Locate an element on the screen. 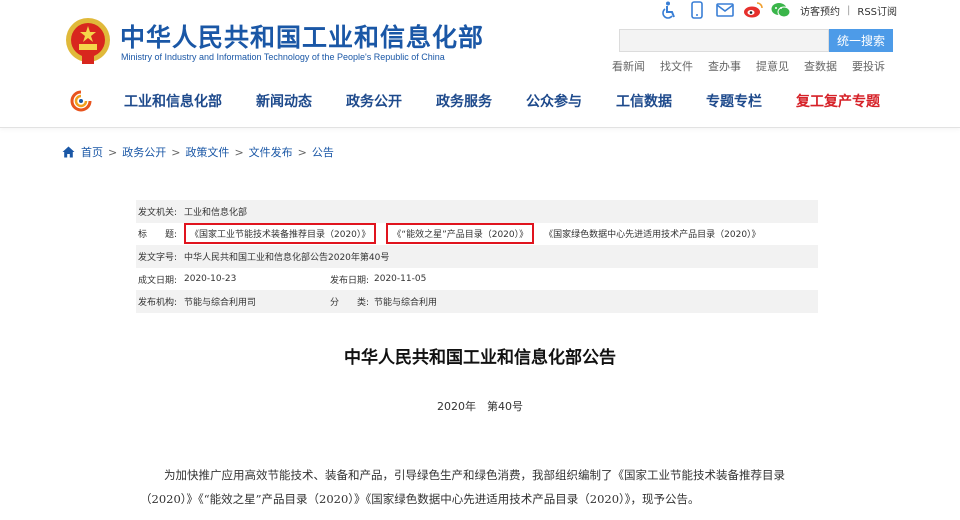 Image resolution: width=960 pixels, height=520 pixels. issuer-label: 发文机关: is located at coordinates (158, 212).